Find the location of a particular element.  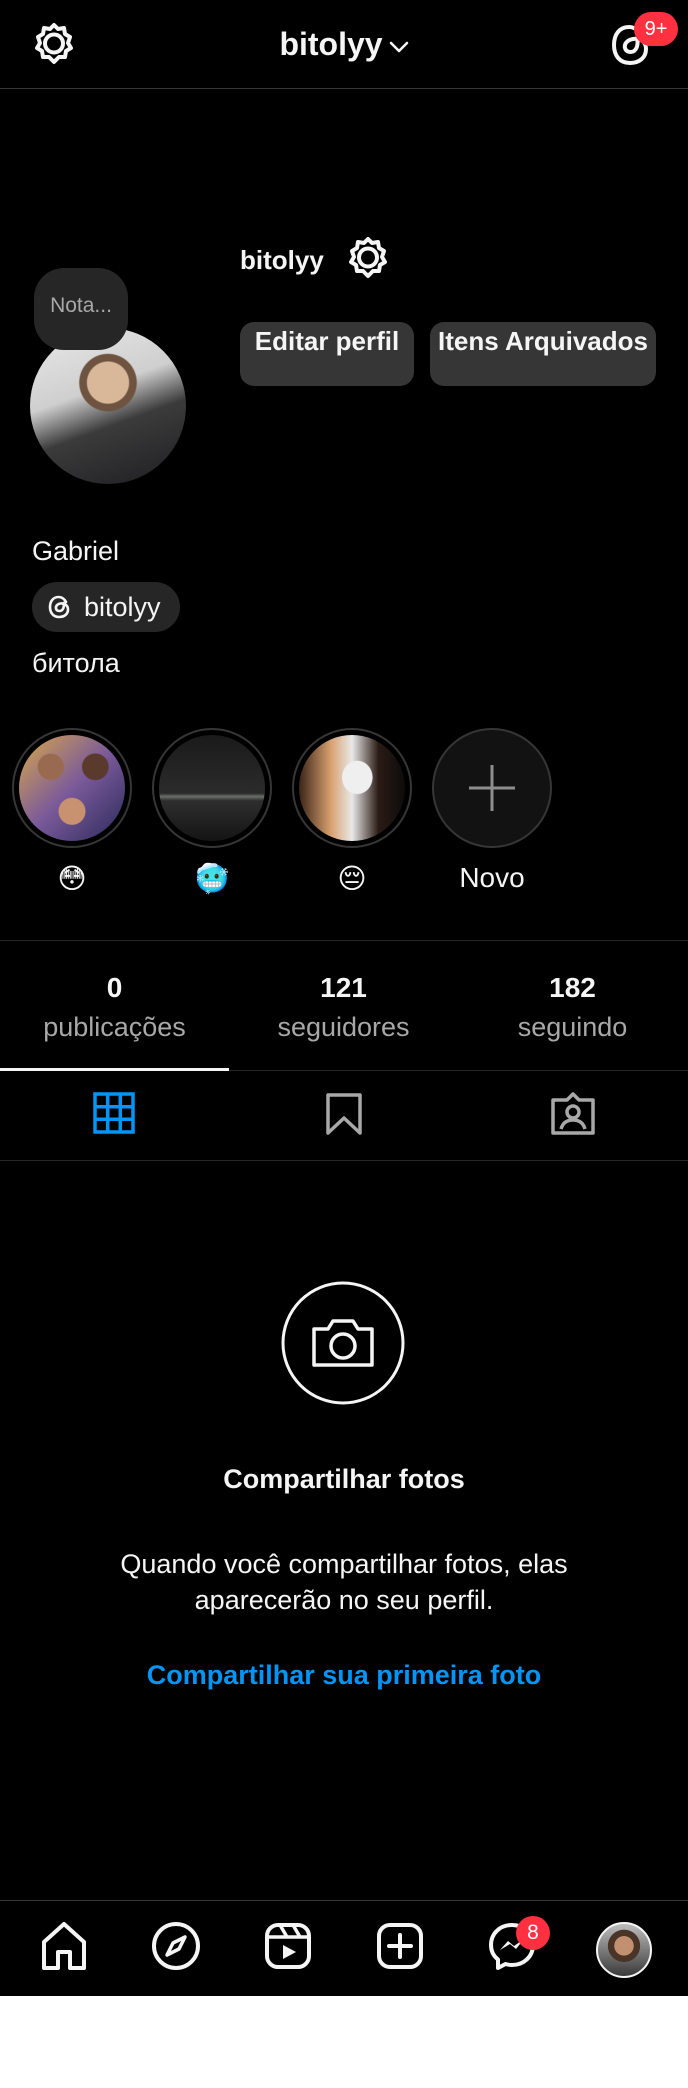

threads-small-icon is located at coordinates (60, 607).